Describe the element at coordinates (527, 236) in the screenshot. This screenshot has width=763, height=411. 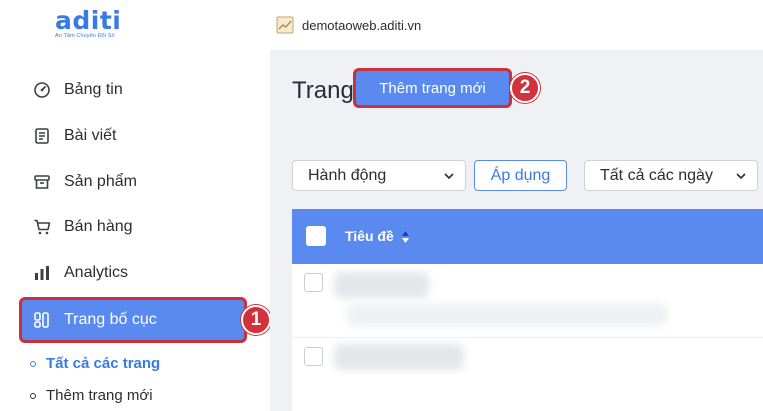
I see `table-header: Tiêu đề` at that location.